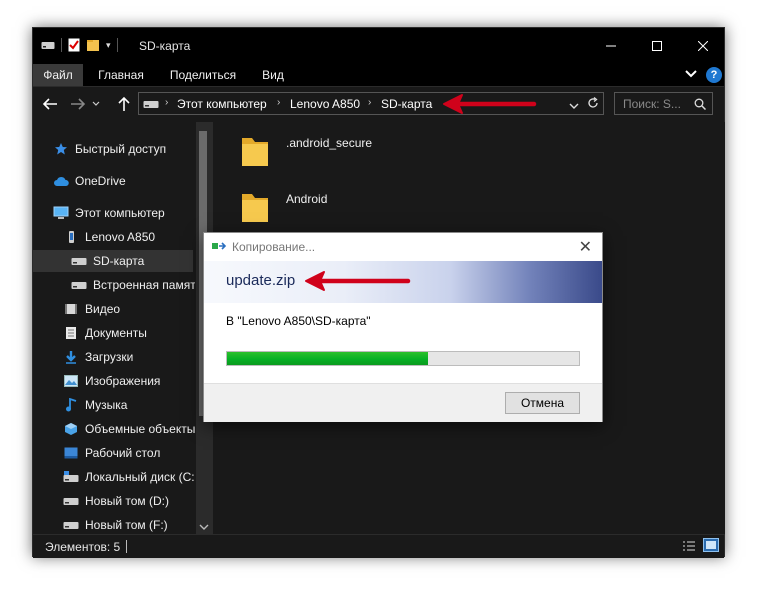  Describe the element at coordinates (71, 237) in the screenshot. I see `phone-icon` at that location.